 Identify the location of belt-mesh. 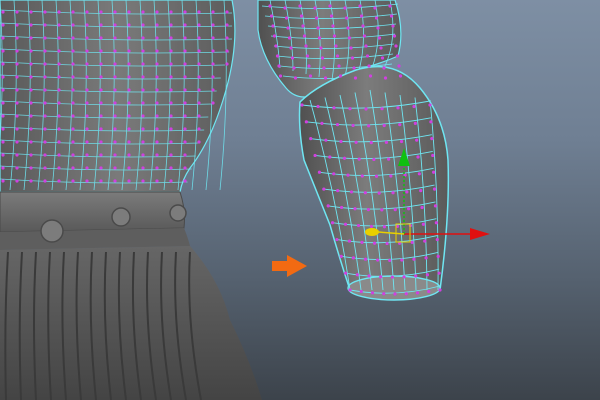
(95, 220).